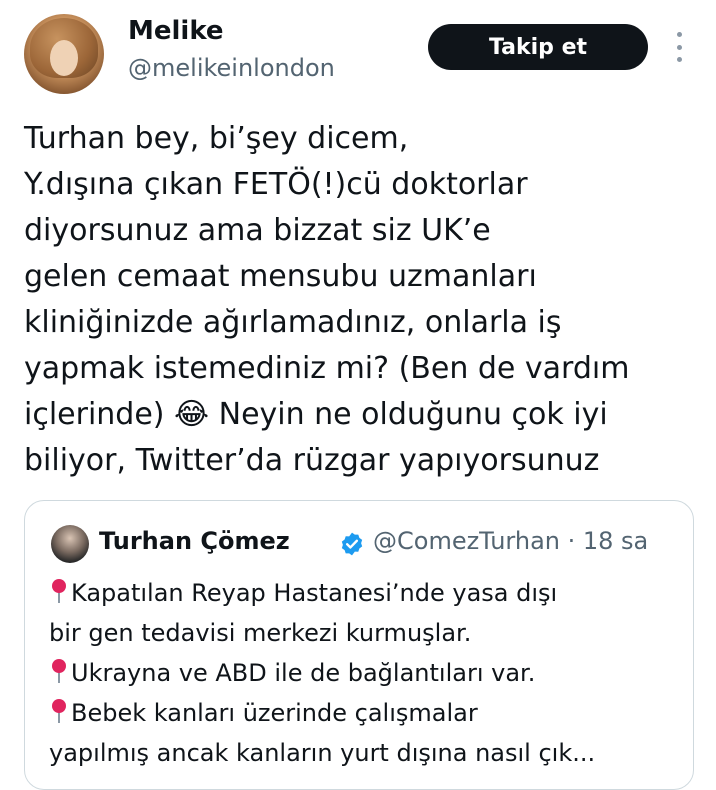 This screenshot has height=790, width=716. What do you see at coordinates (70, 544) in the screenshot?
I see `quoted-author-avatar` at bounding box center [70, 544].